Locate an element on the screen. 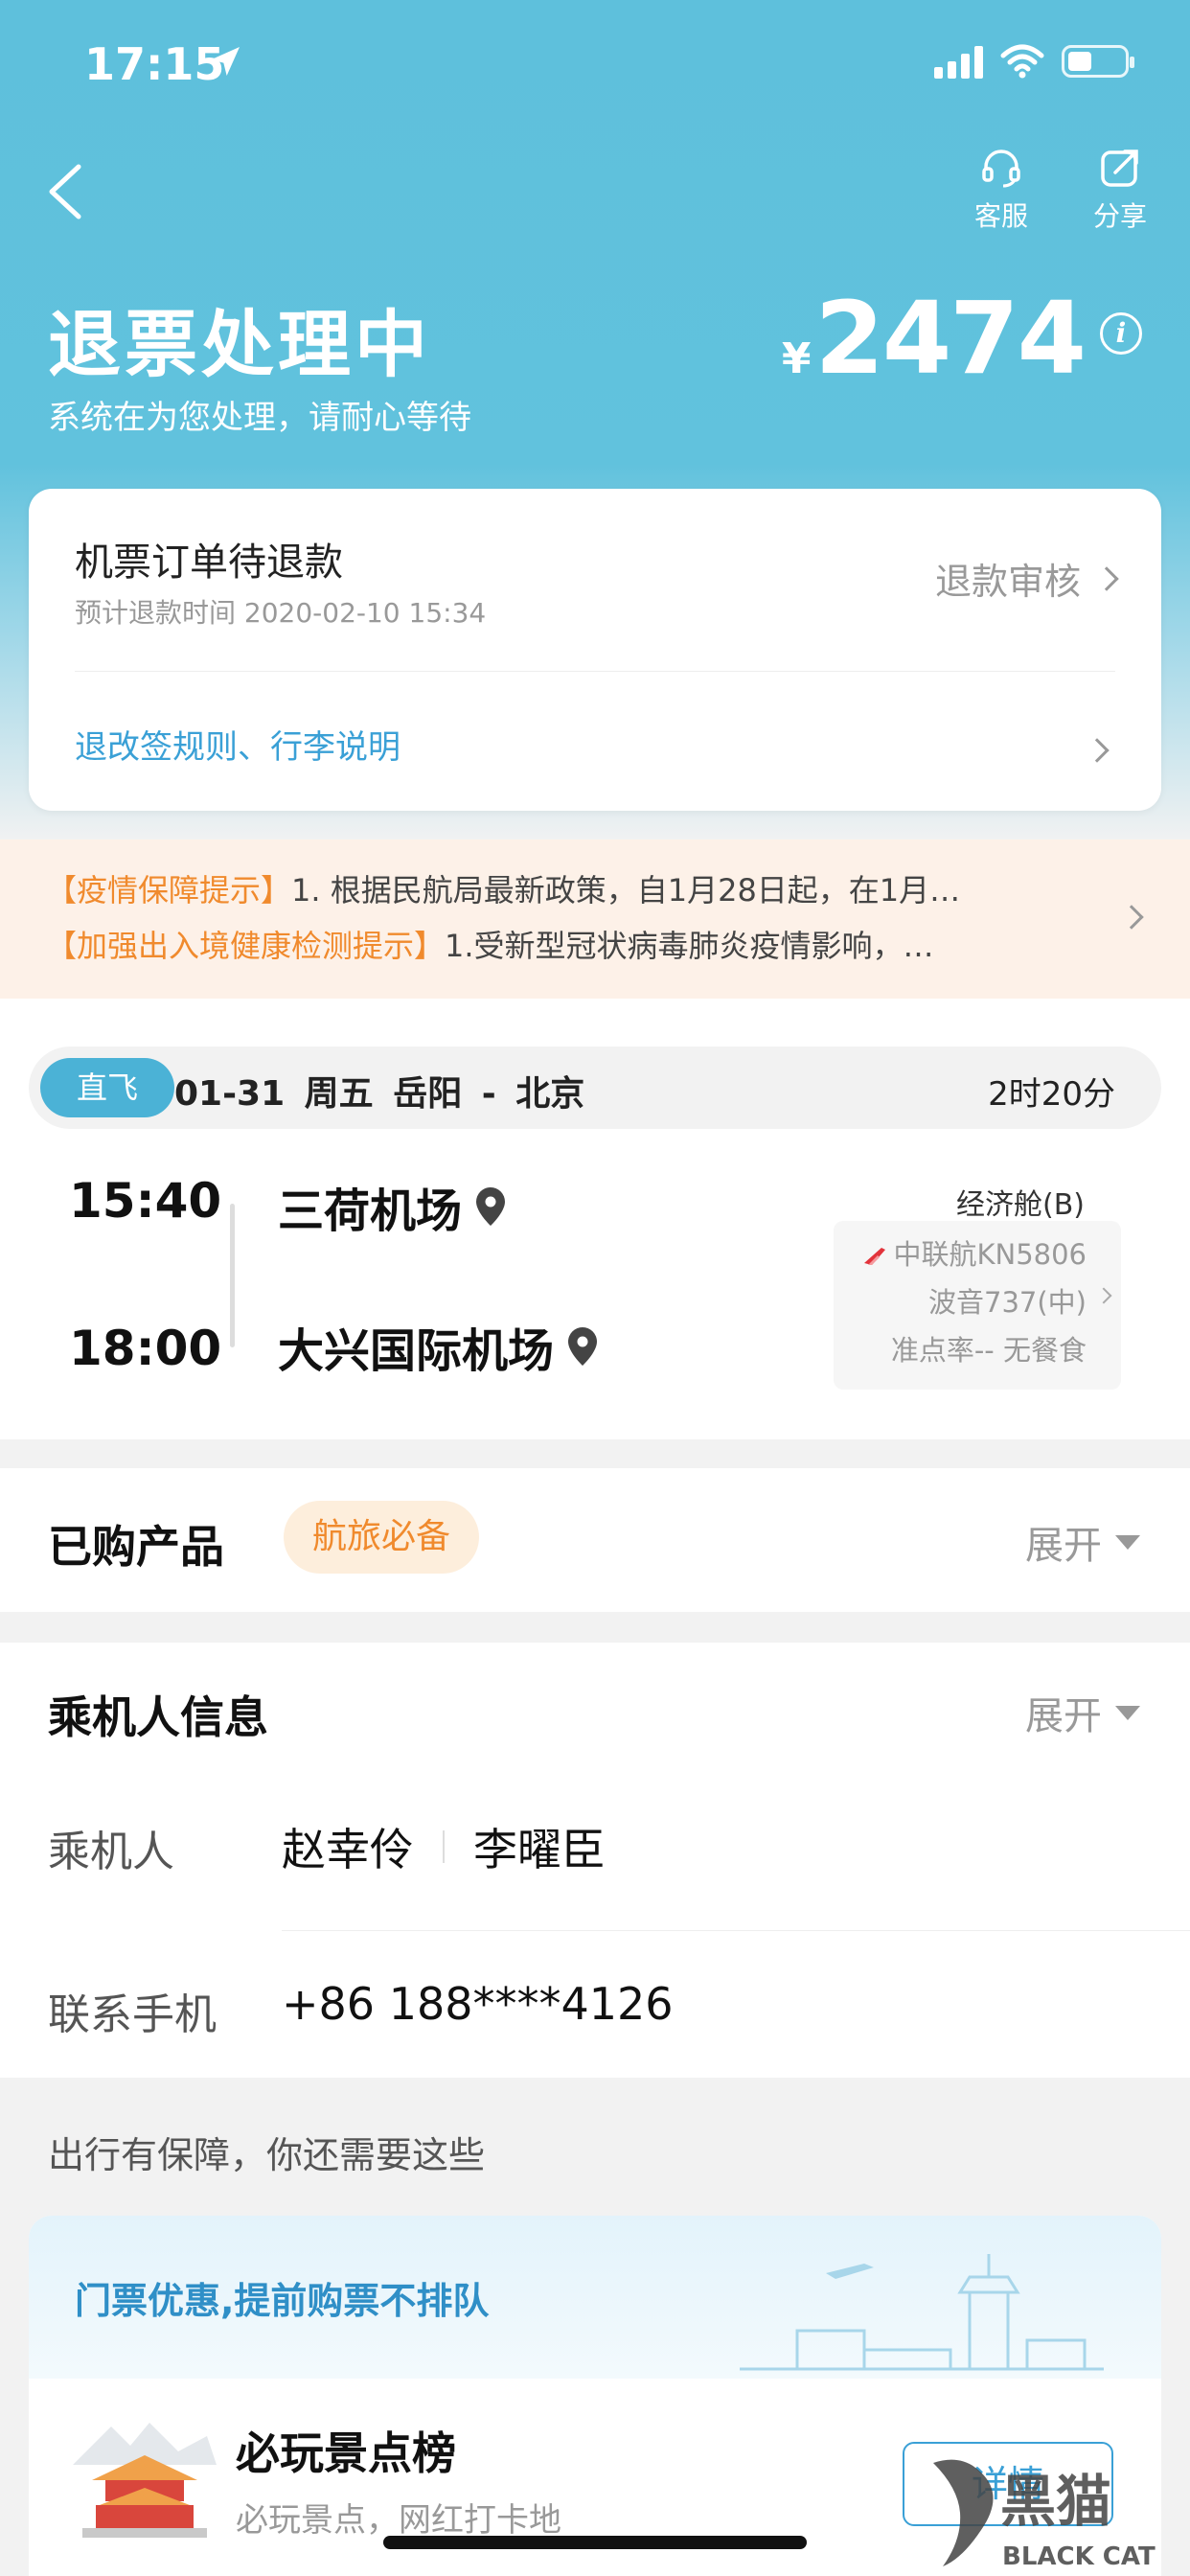  palace-icon is located at coordinates (145, 2480).